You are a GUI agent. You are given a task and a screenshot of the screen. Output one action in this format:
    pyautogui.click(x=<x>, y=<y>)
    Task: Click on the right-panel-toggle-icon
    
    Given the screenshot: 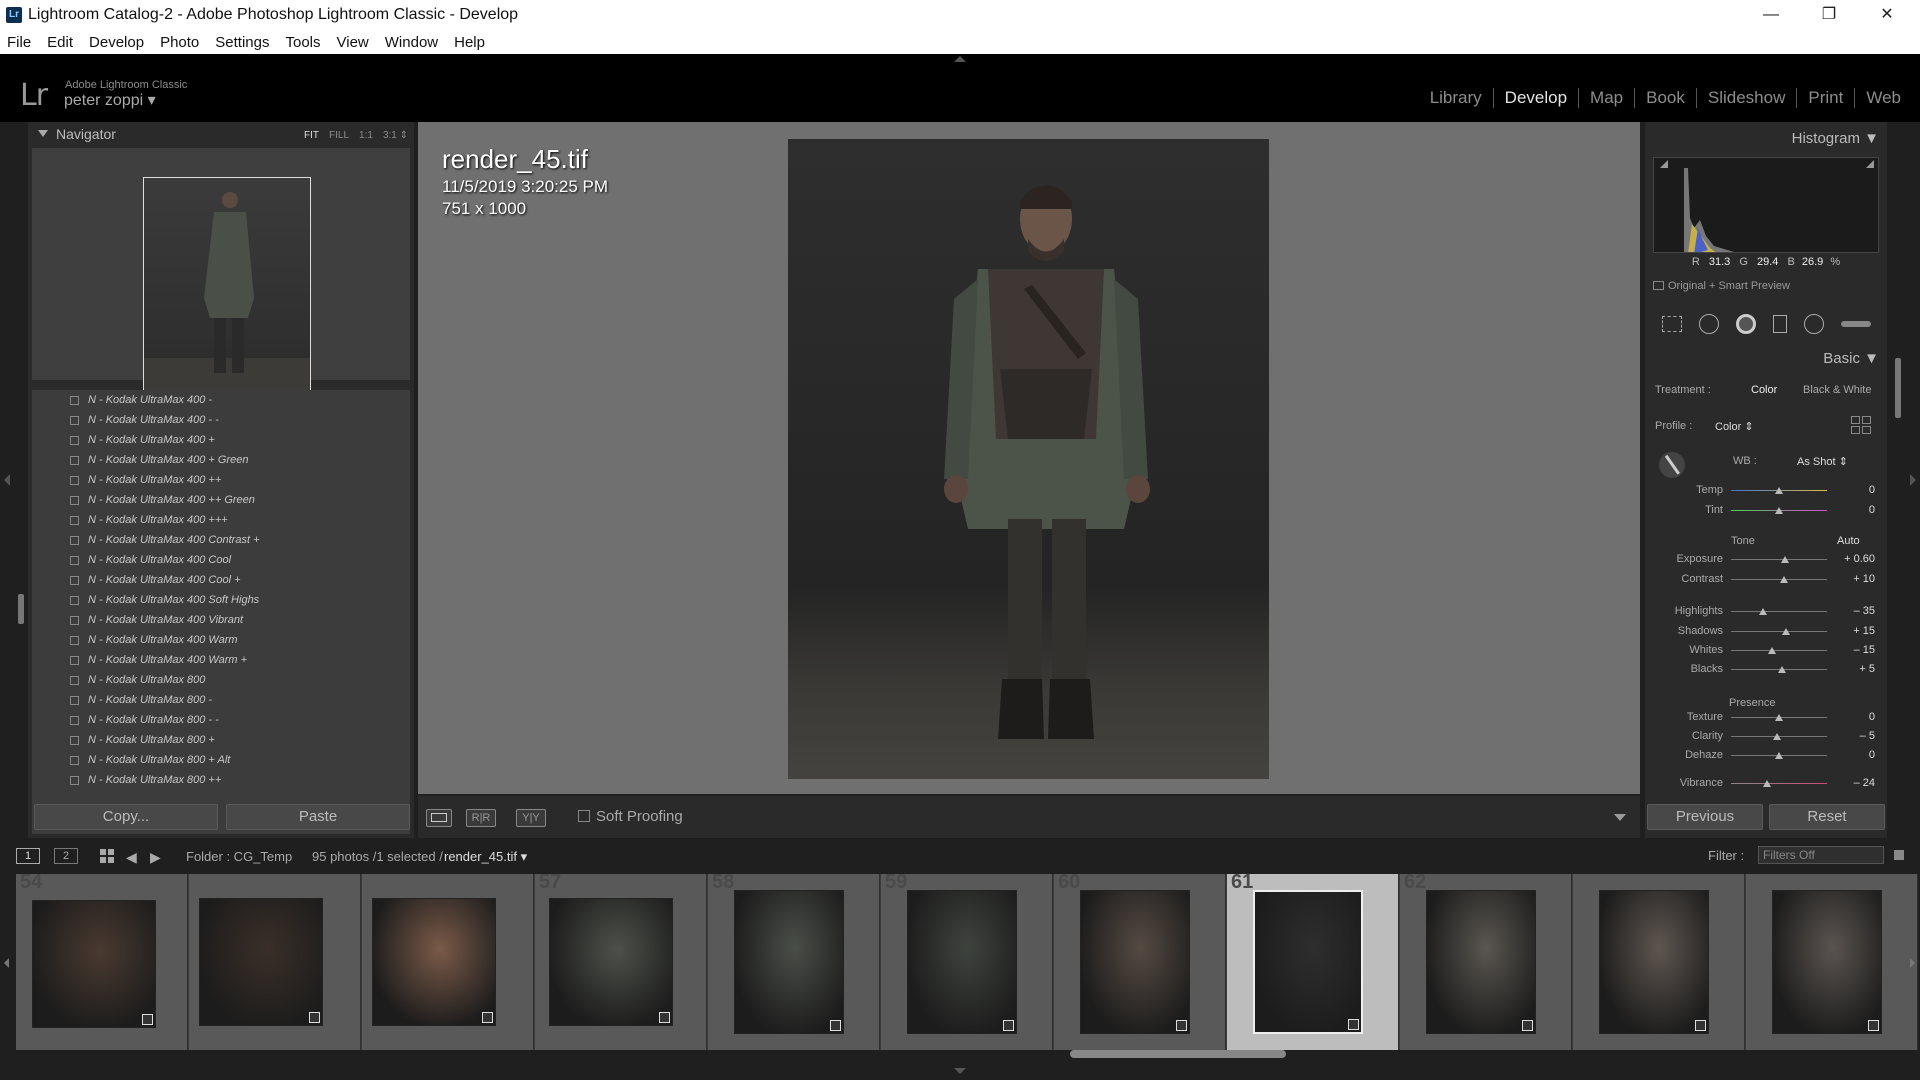 What is the action you would take?
    pyautogui.click(x=1913, y=480)
    